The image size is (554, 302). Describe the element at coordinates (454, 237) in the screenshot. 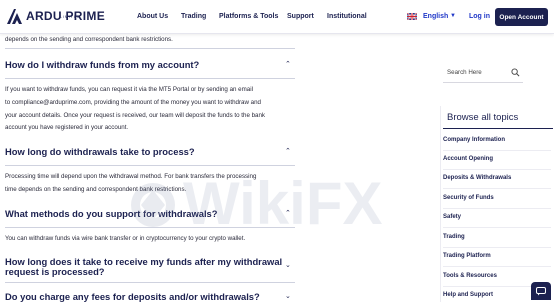

I see `topic-trading: Trading` at that location.